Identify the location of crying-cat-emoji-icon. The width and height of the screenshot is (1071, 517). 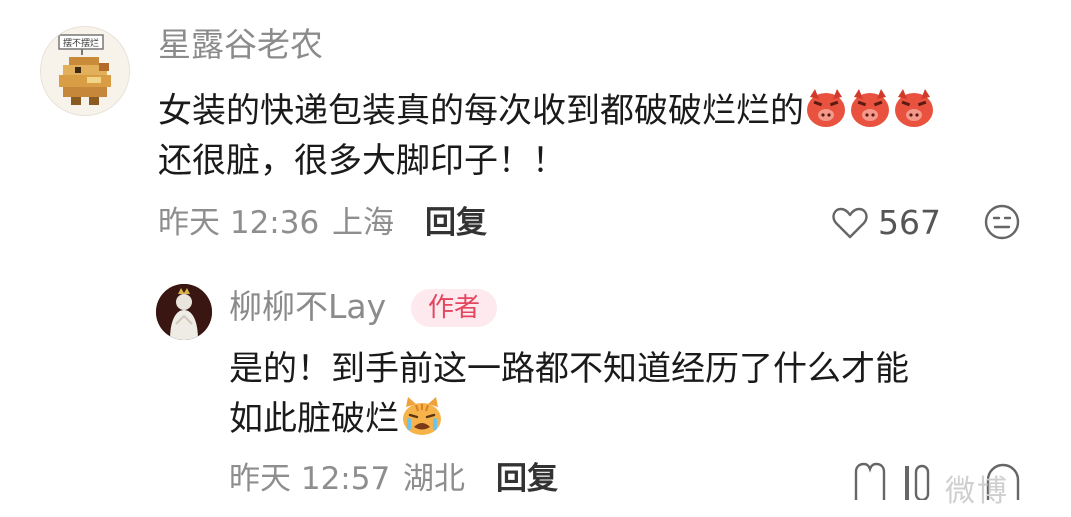
(422, 423).